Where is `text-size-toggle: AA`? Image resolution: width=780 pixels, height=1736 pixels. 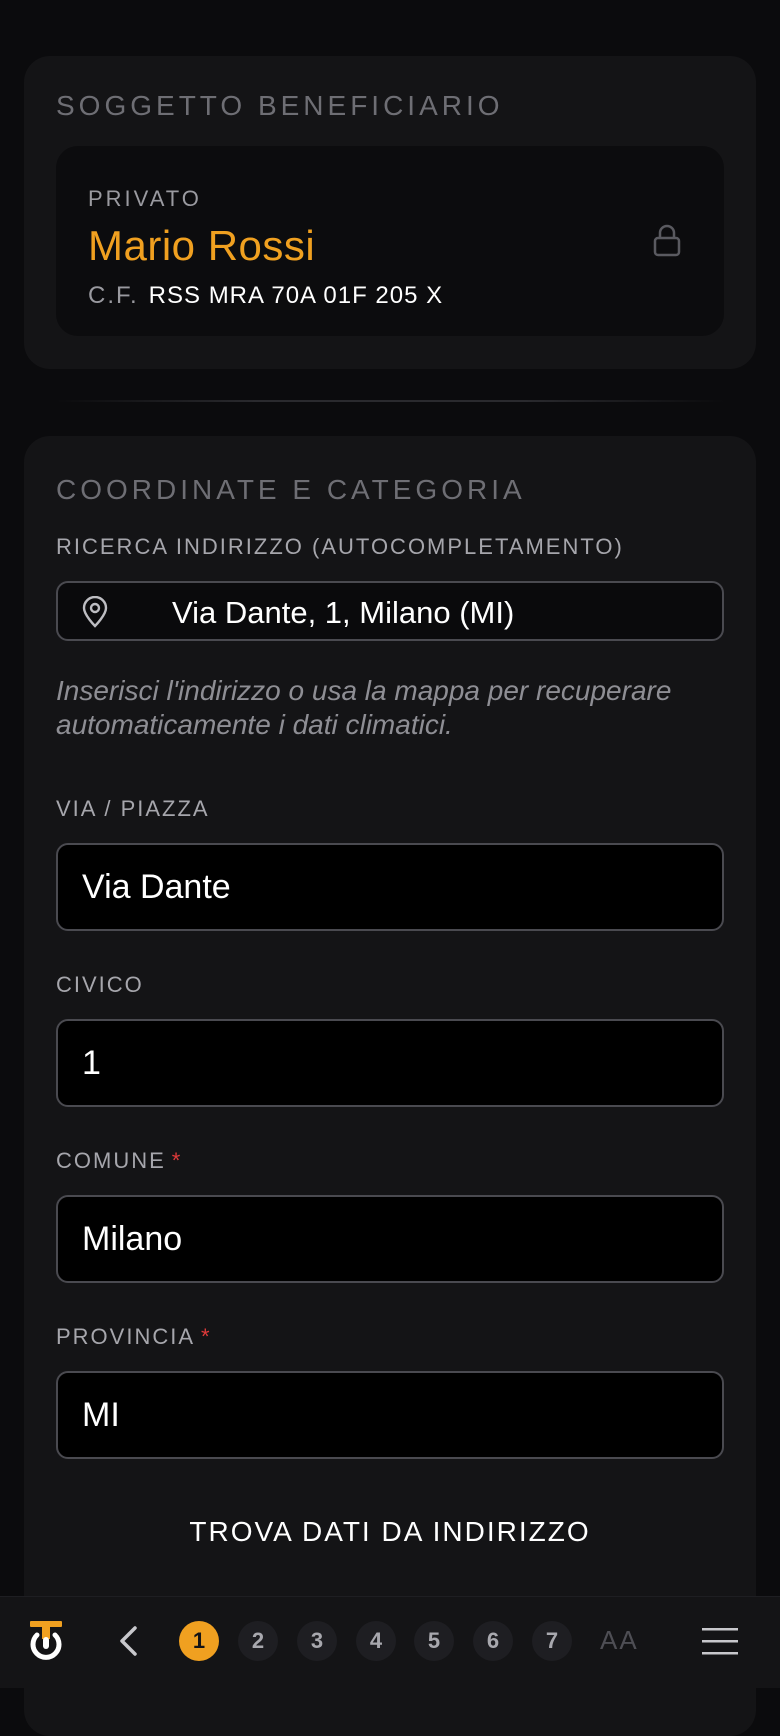 text-size-toggle: AA is located at coordinates (619, 1640).